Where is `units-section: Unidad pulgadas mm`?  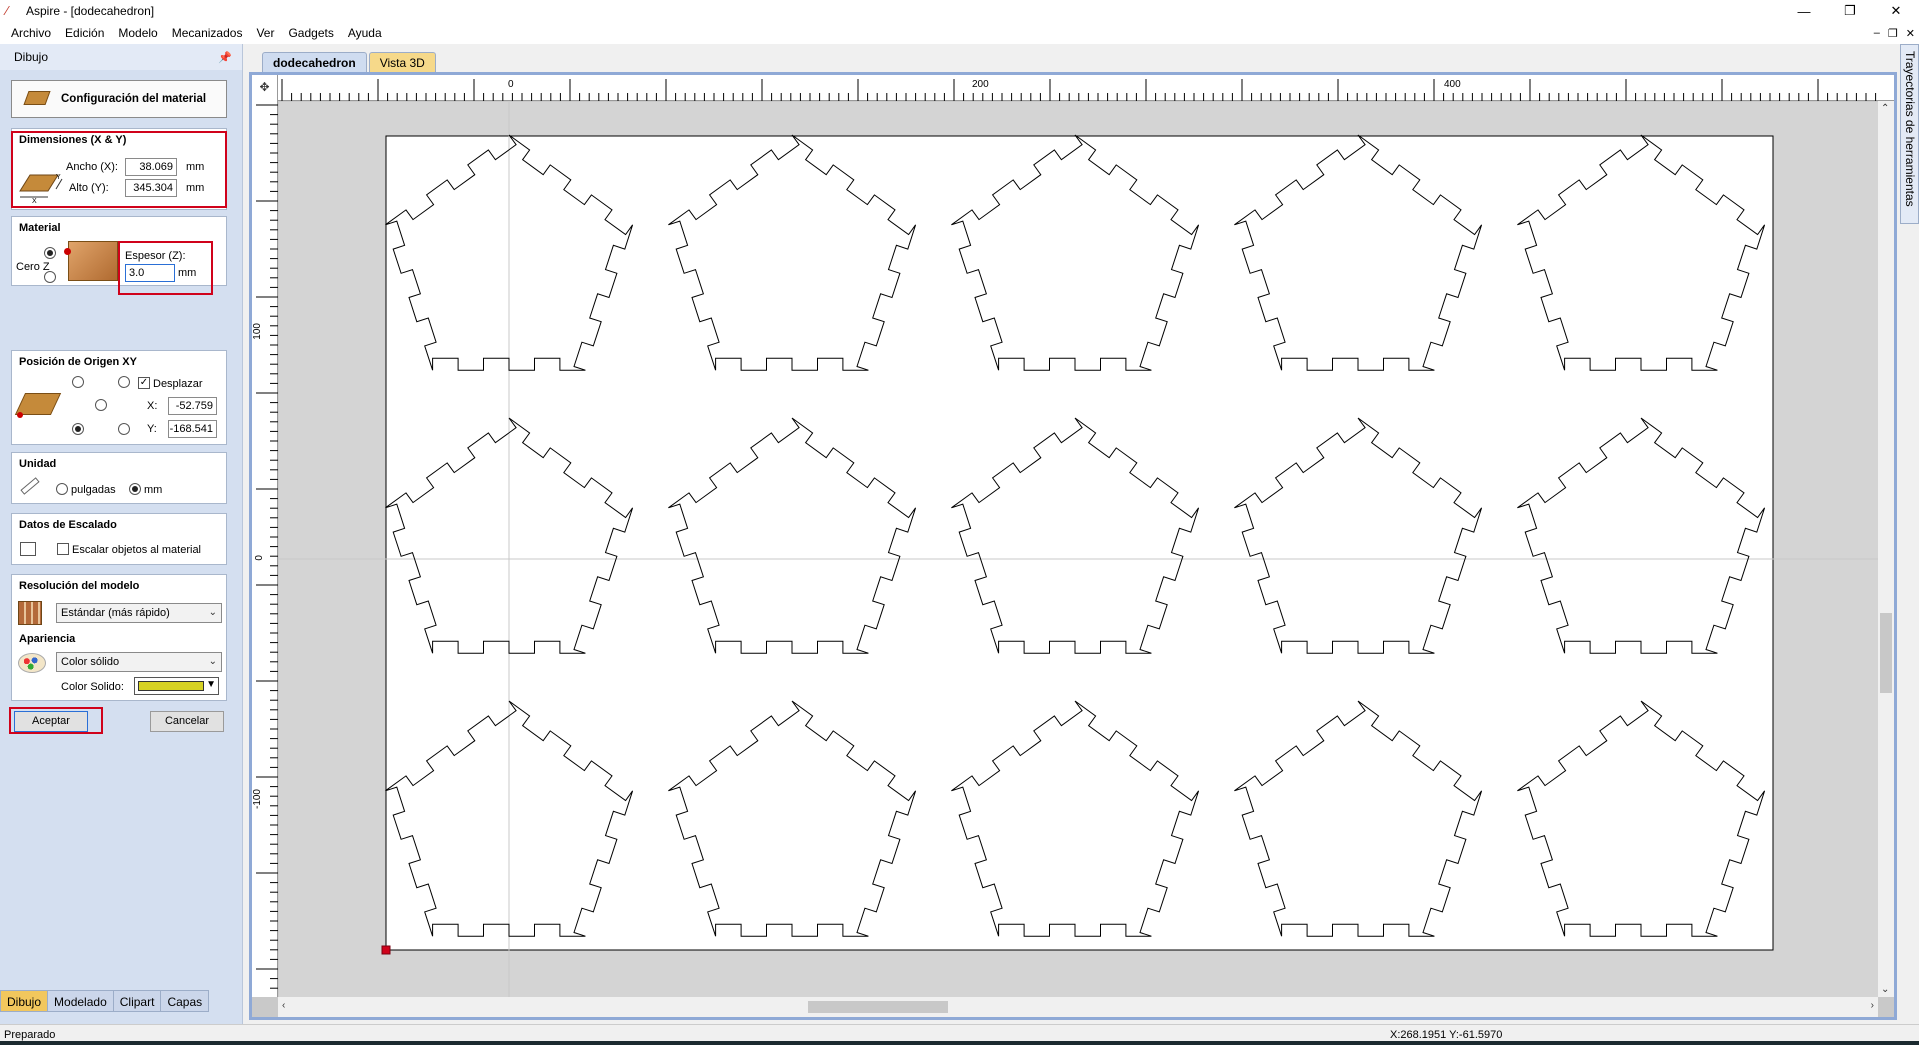
units-section: Unidad pulgadas mm is located at coordinates (119, 478).